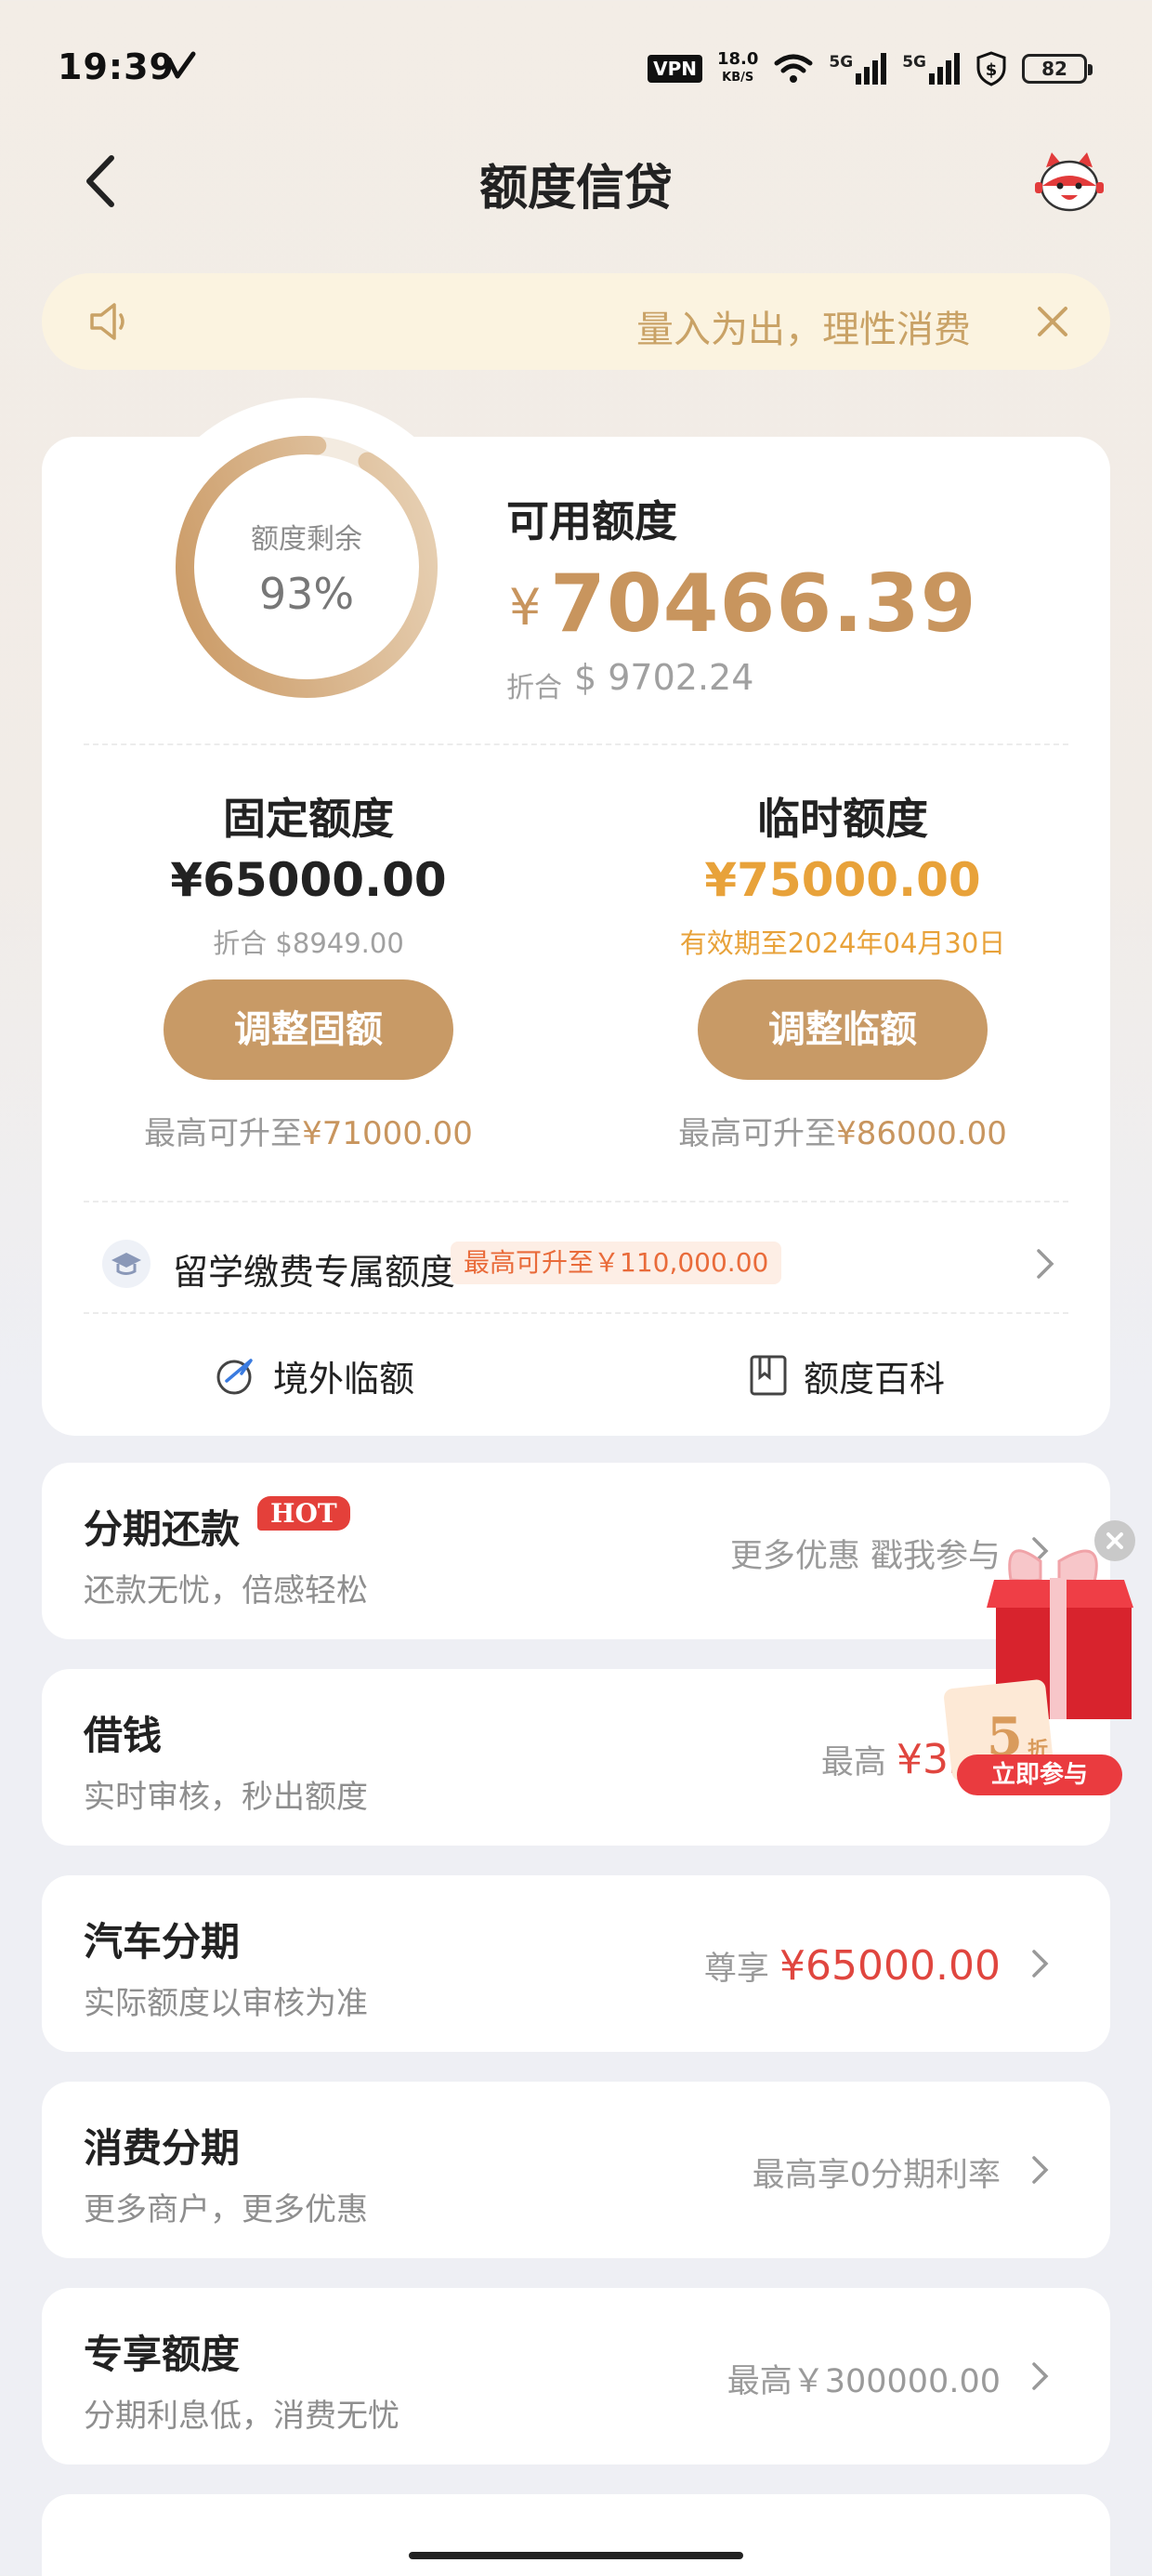 Image resolution: width=1152 pixels, height=2576 pixels. Describe the element at coordinates (181, 65) in the screenshot. I see `checkmark-icon` at that location.